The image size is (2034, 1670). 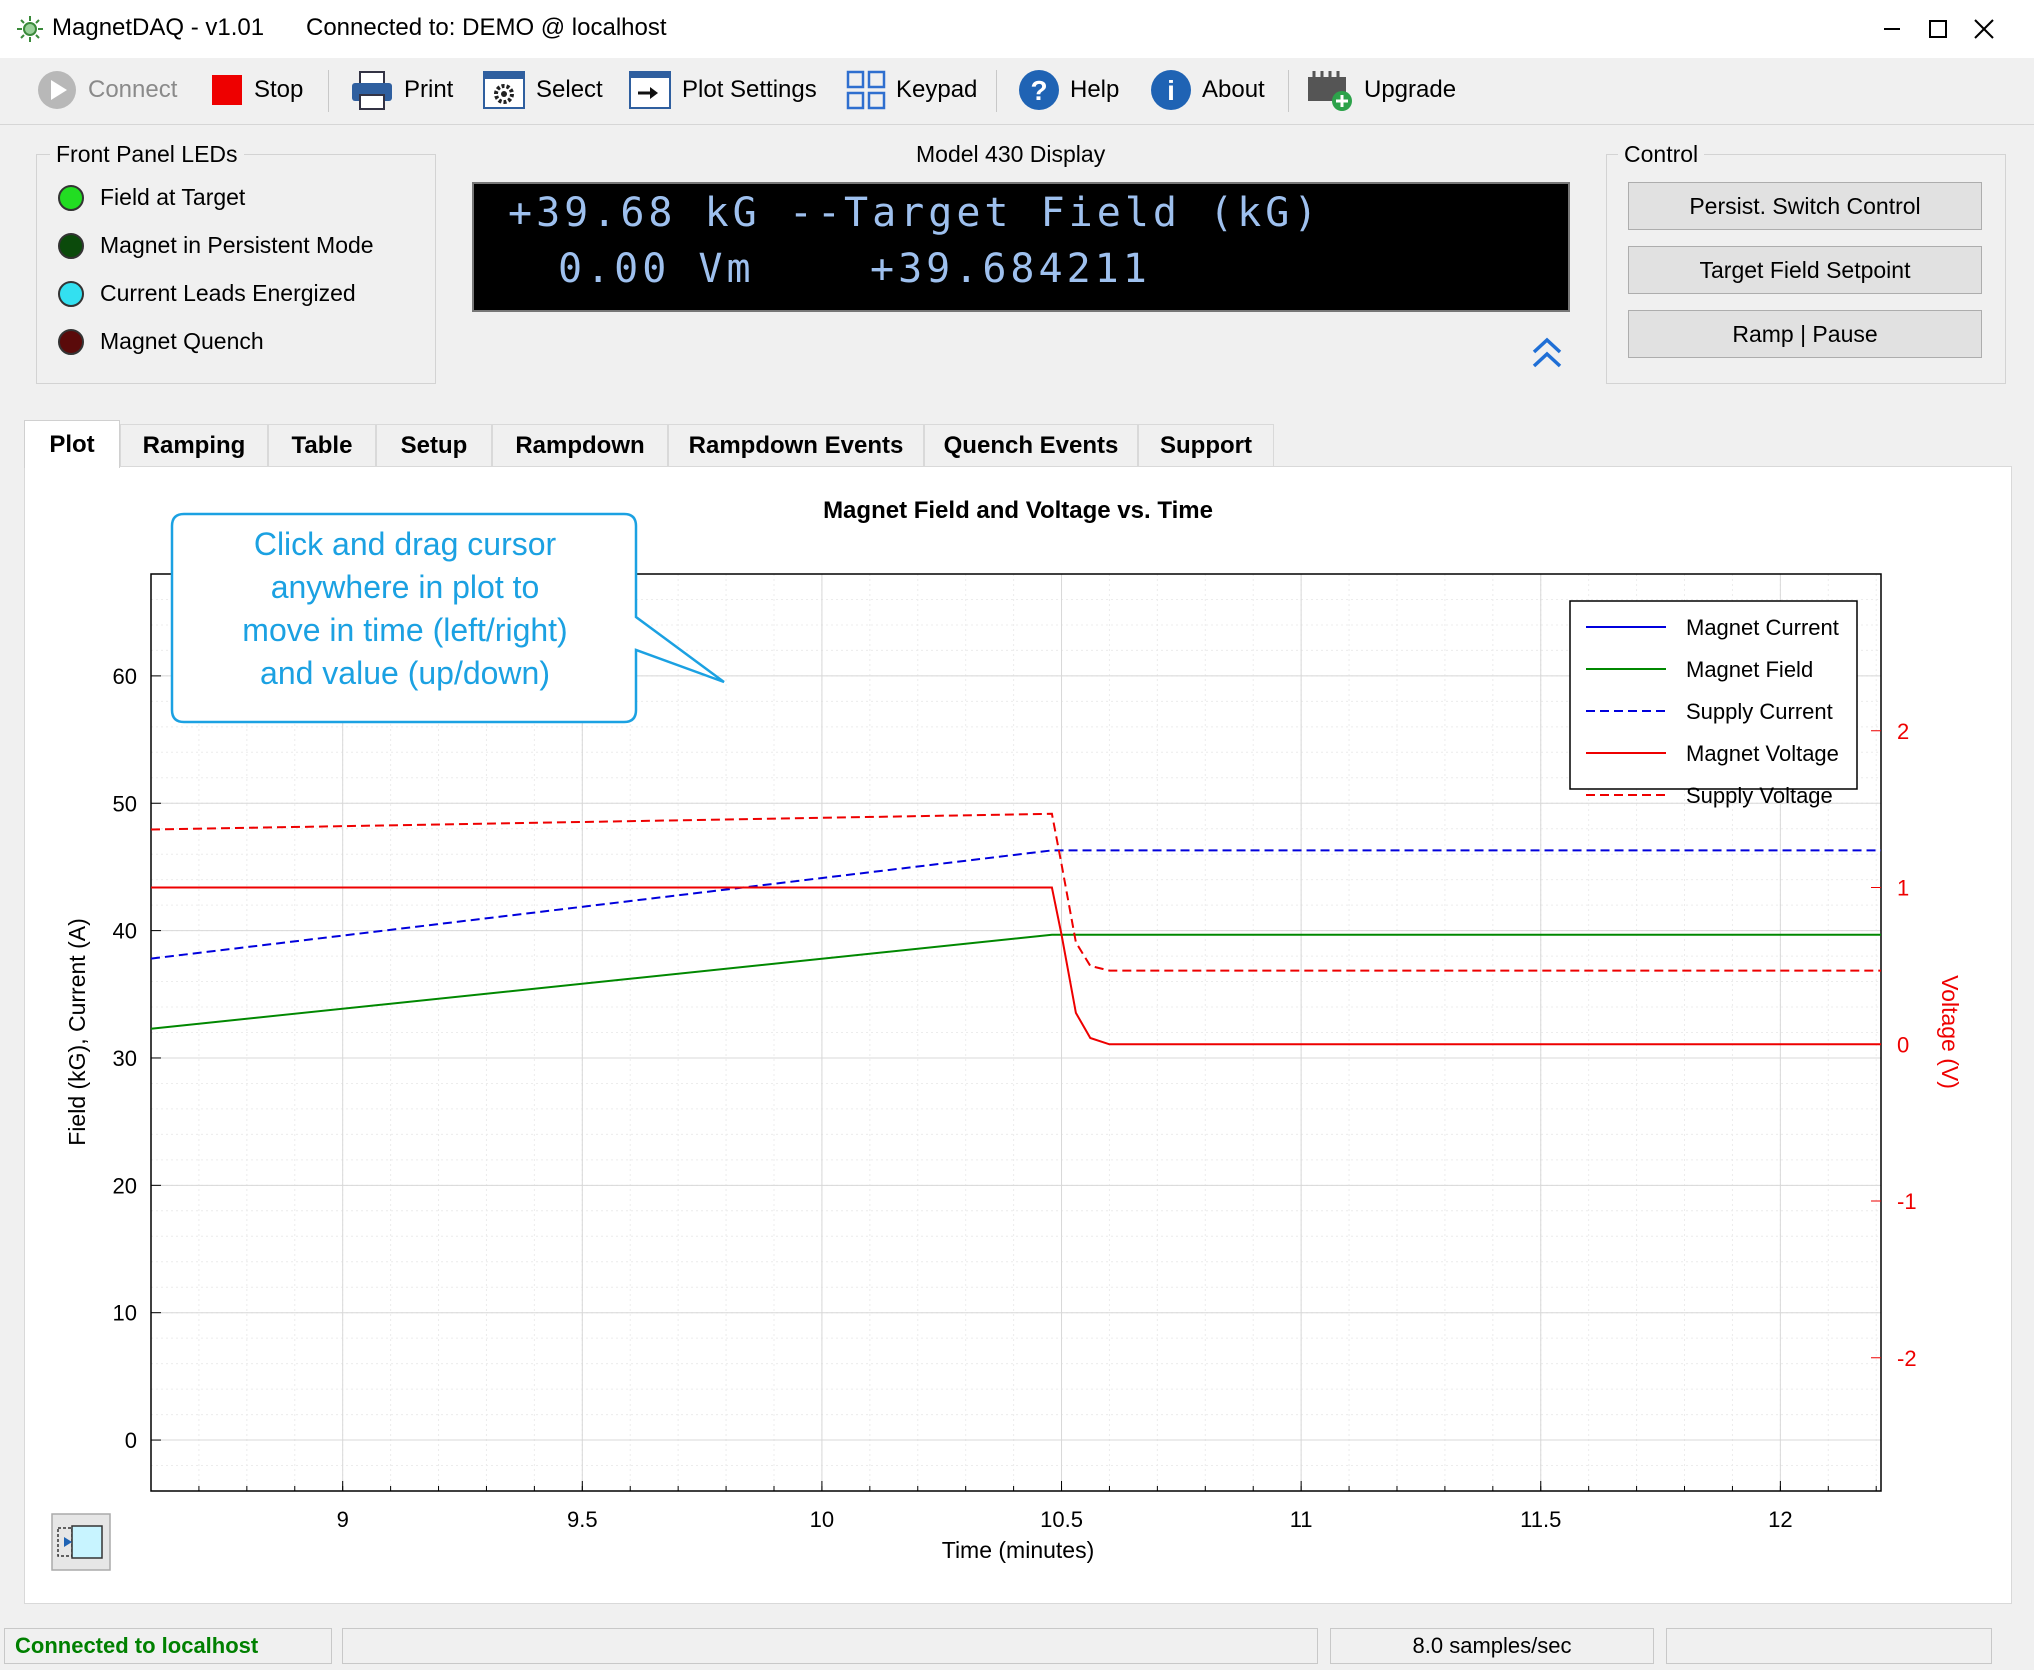 I want to click on plot-settings-label: Plot Settings, so click(x=749, y=89).